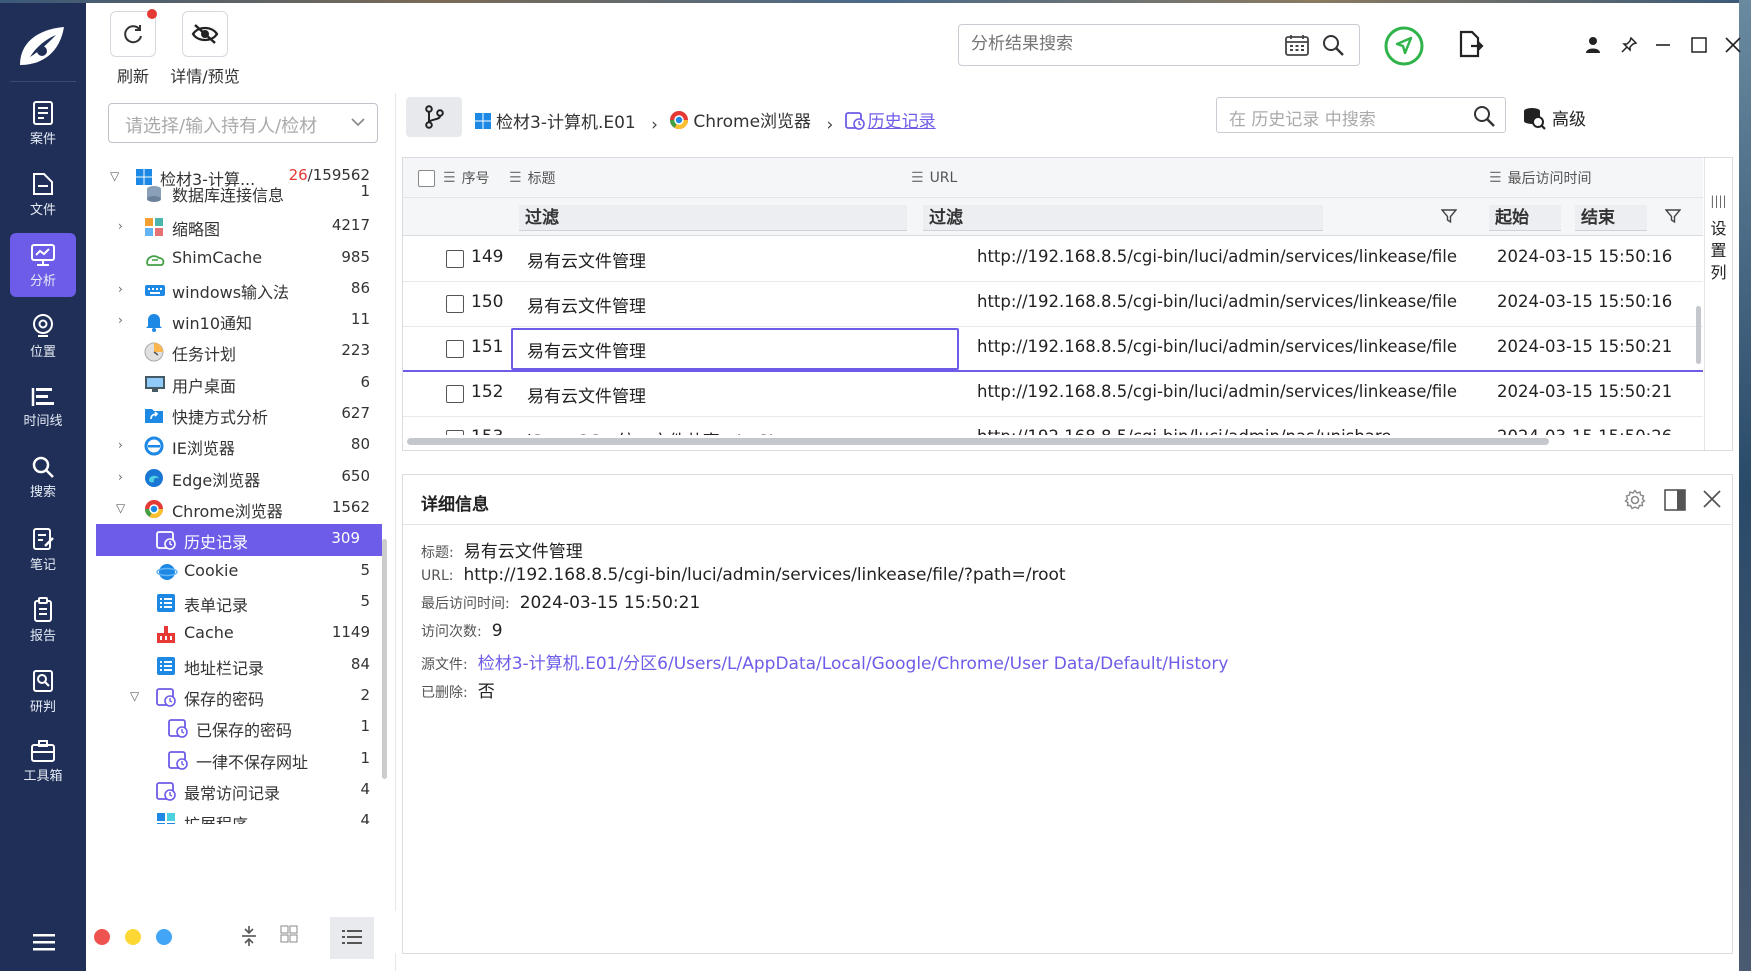  What do you see at coordinates (239, 728) in the screenshot?
I see `tree-node-saved-password-list: 已保存的密码 1` at bounding box center [239, 728].